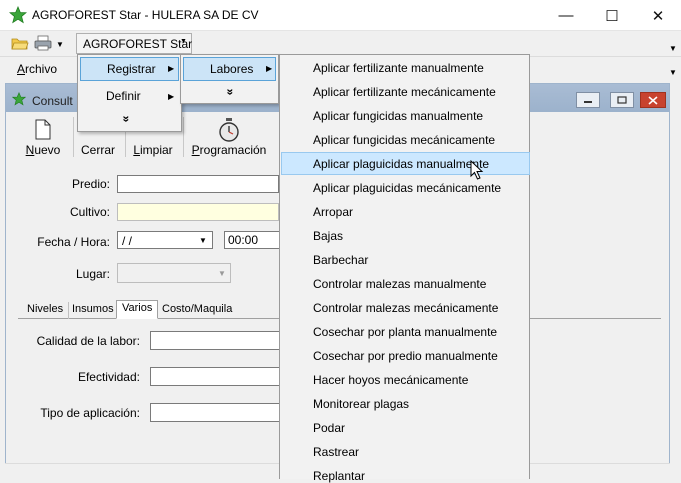  What do you see at coordinates (174, 273) in the screenshot?
I see `lugar-select` at bounding box center [174, 273].